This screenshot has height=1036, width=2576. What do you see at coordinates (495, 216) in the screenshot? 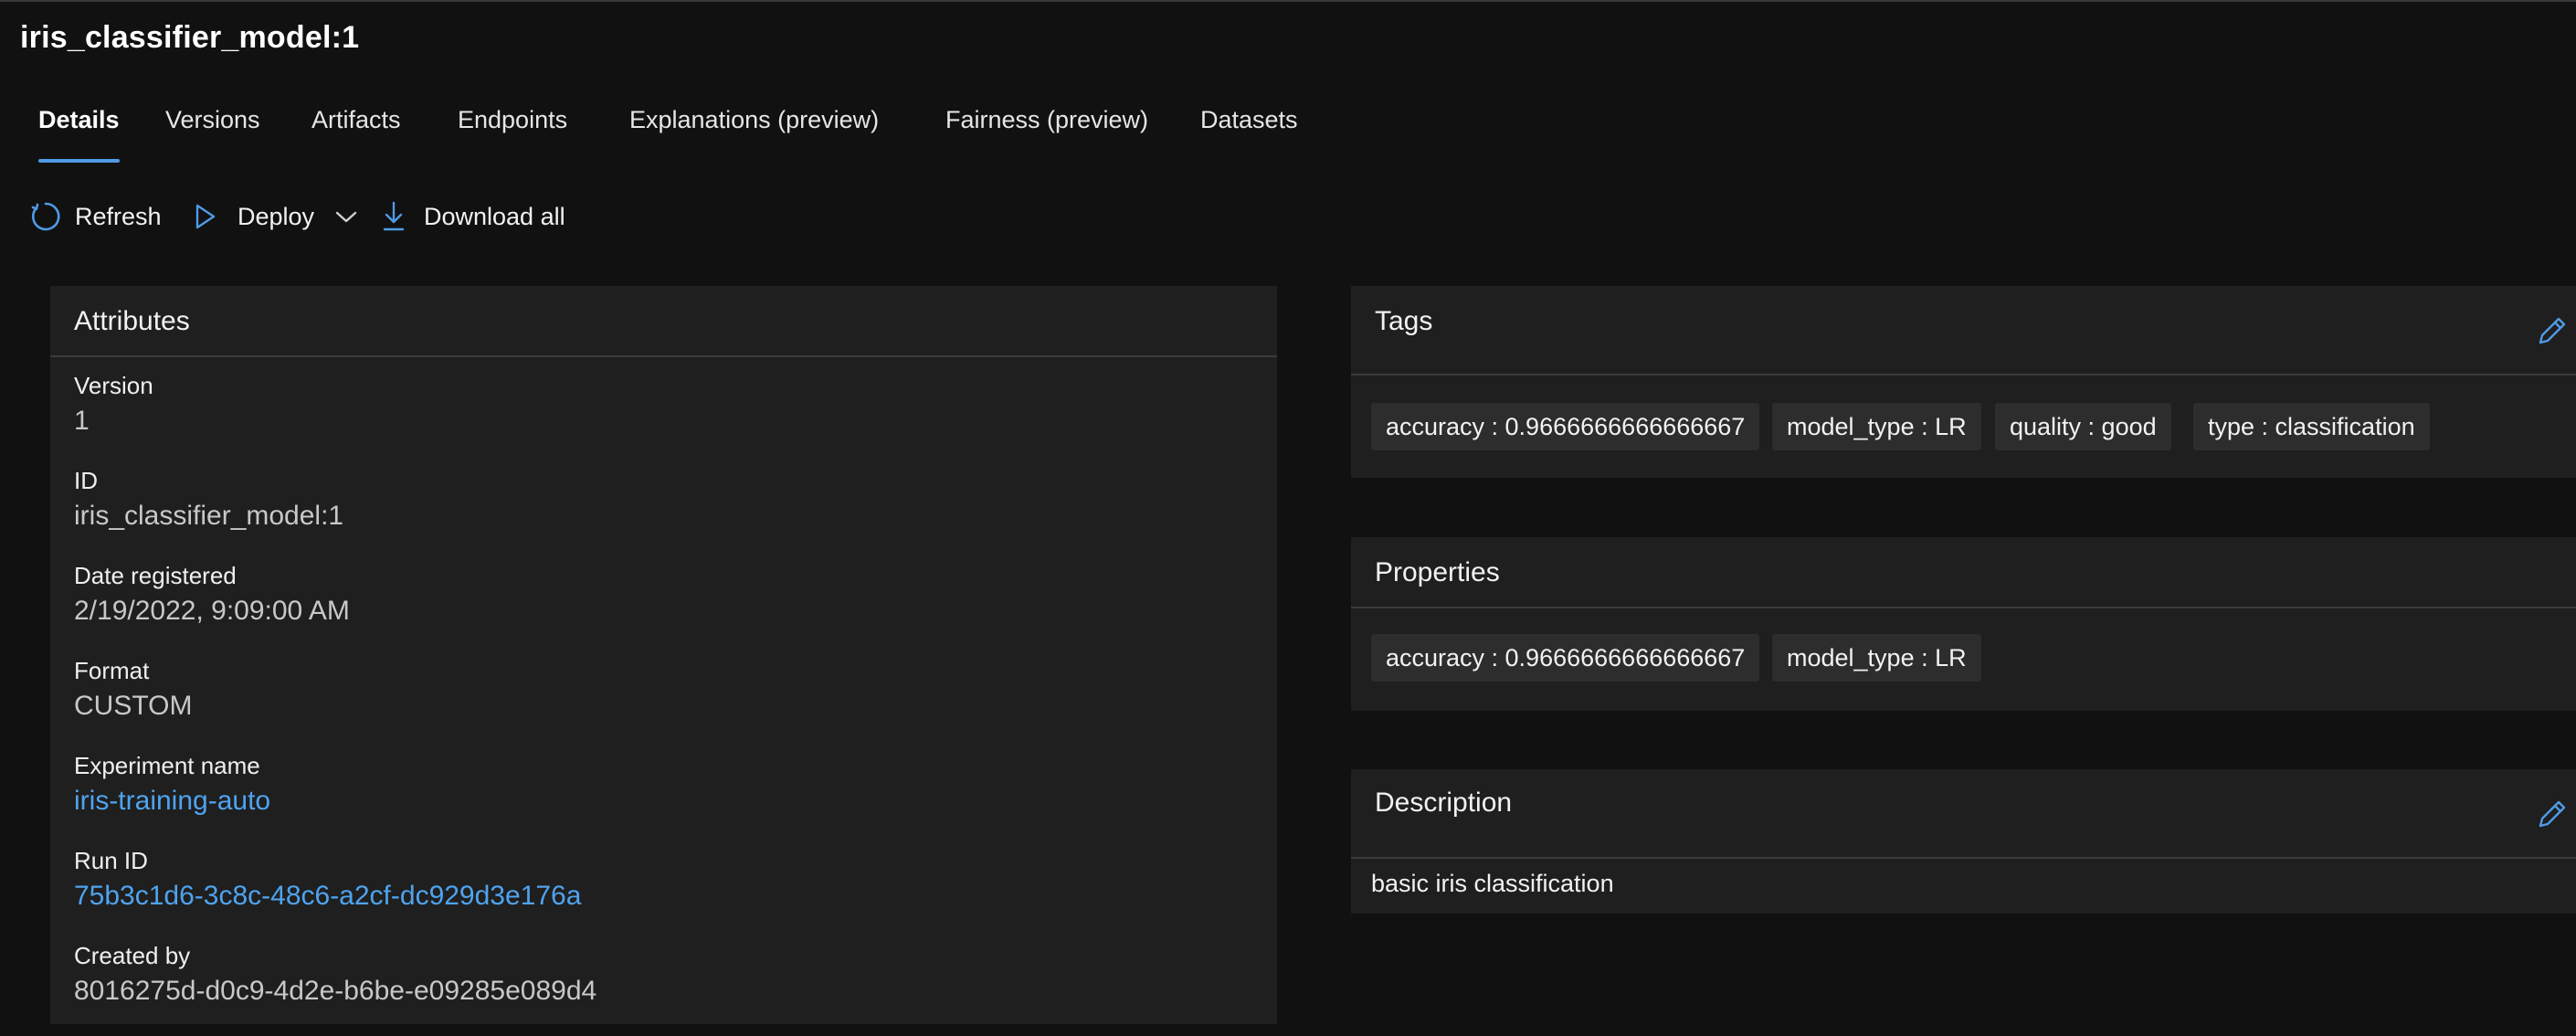
I see `download-all-label: Download all` at bounding box center [495, 216].